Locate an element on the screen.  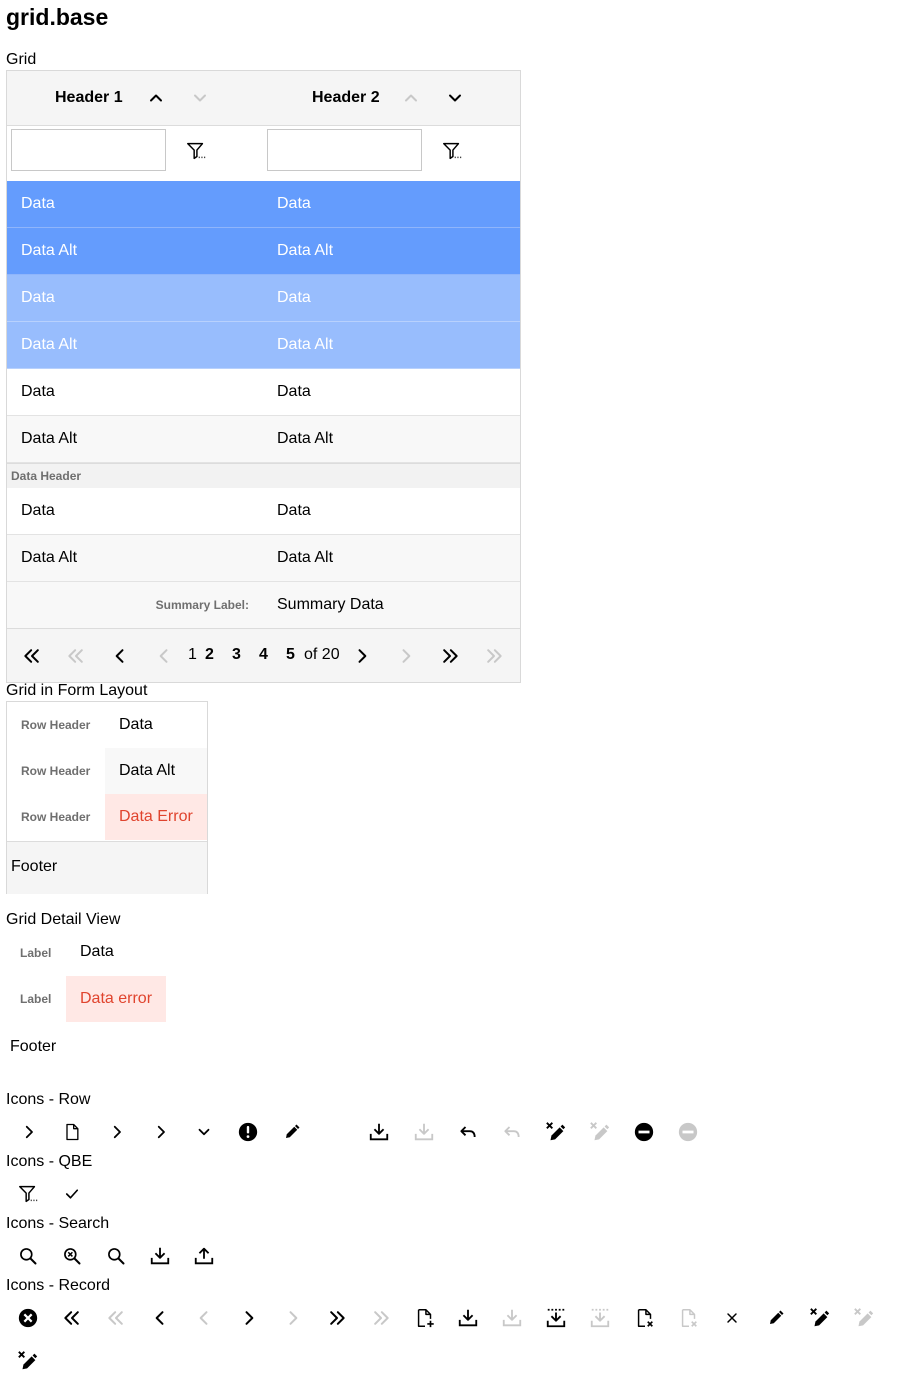
last-record-icon is located at coordinates (337, 1318).